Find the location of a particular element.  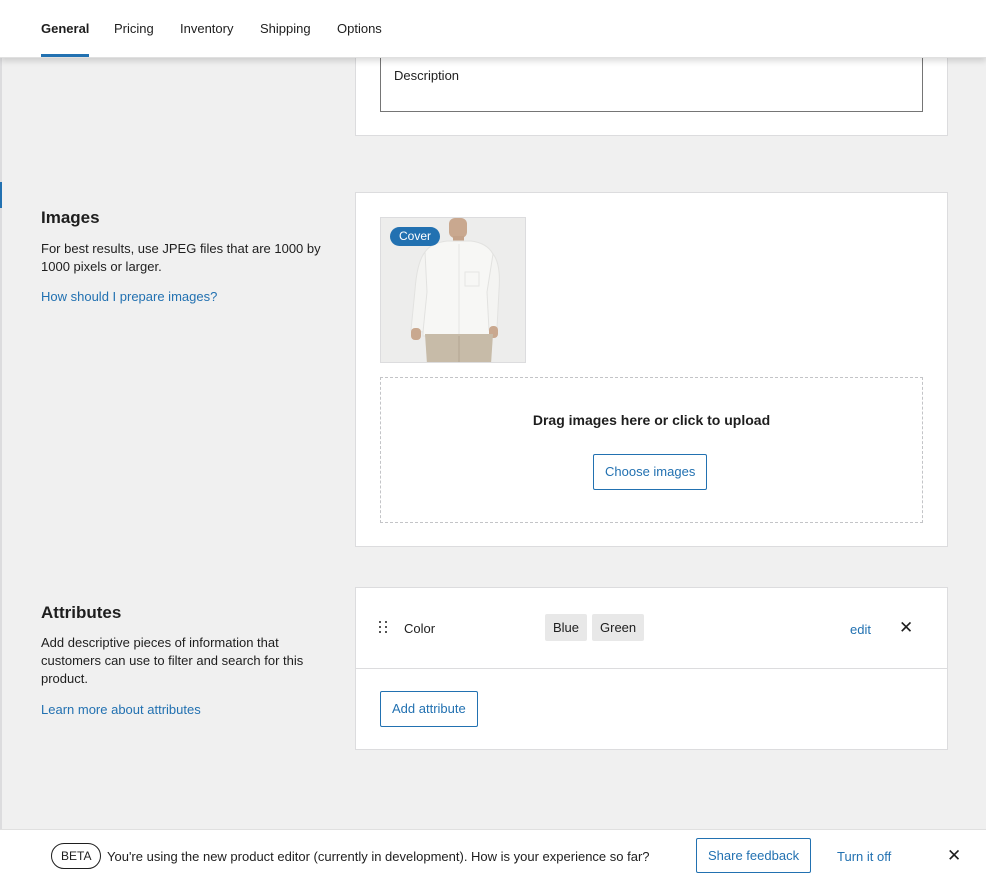

attribute-value-chip: Blue is located at coordinates (566, 627).